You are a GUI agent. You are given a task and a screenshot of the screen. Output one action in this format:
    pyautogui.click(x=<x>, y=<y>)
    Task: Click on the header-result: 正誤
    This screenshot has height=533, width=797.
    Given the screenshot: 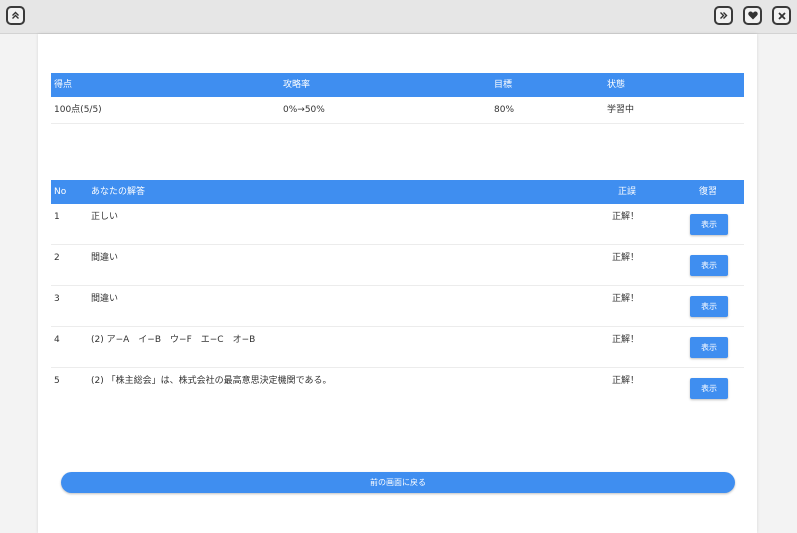 What is the action you would take?
    pyautogui.click(x=627, y=192)
    